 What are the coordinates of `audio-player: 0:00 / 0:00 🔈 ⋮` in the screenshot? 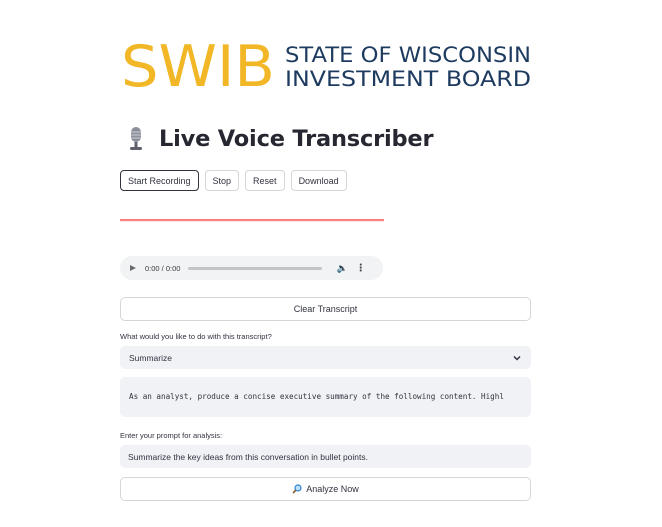 It's located at (251, 268).